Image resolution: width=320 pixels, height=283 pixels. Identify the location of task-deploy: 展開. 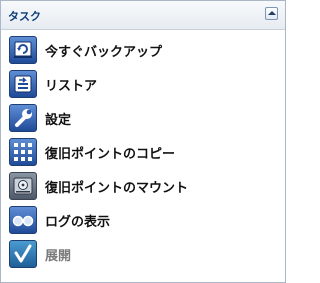
(139, 254).